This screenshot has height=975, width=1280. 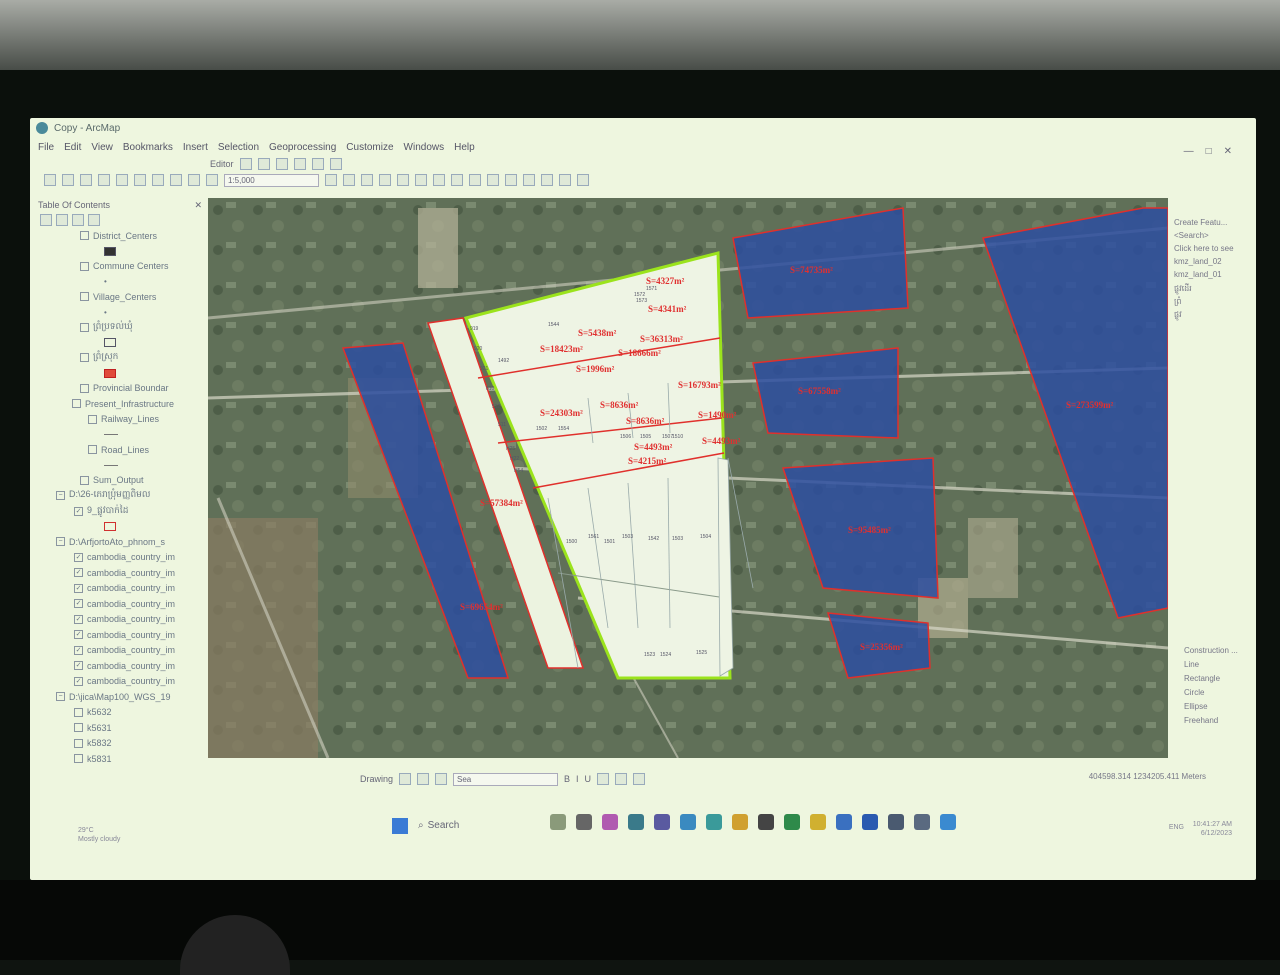 What do you see at coordinates (317, 164) in the screenshot?
I see `rotate-tool-icon` at bounding box center [317, 164].